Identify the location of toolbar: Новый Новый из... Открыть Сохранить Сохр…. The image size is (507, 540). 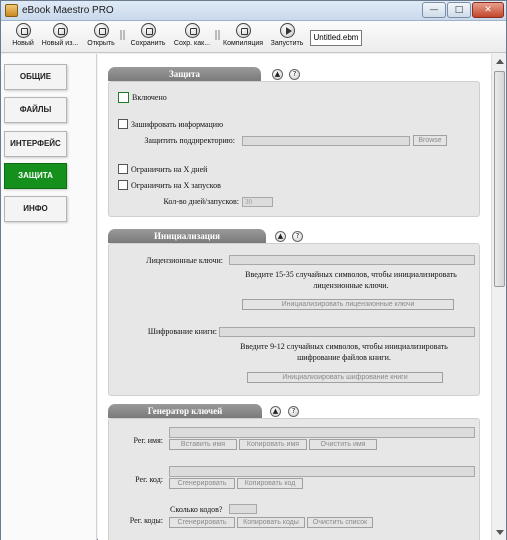
(253, 37).